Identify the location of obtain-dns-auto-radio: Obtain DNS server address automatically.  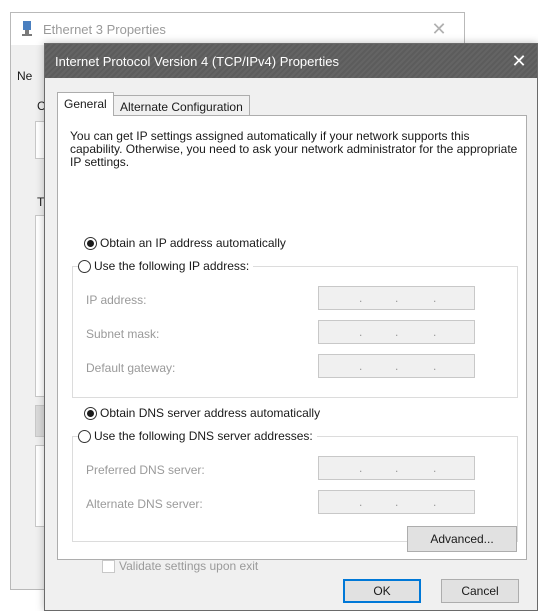
(202, 413).